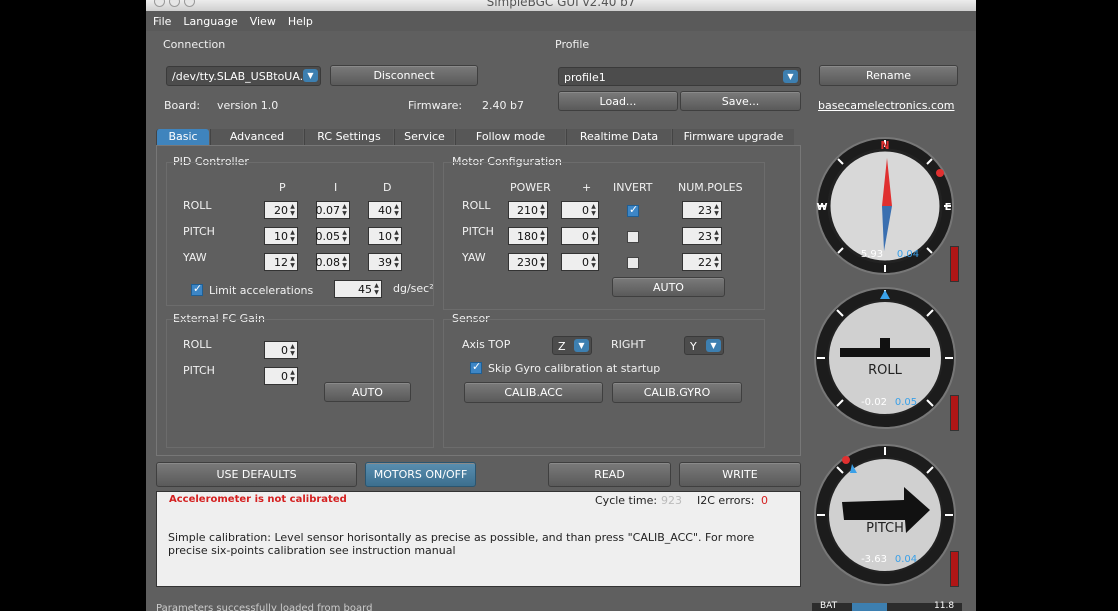 The width and height of the screenshot is (1118, 611). What do you see at coordinates (182, 105) in the screenshot?
I see `board-label: Board:` at bounding box center [182, 105].